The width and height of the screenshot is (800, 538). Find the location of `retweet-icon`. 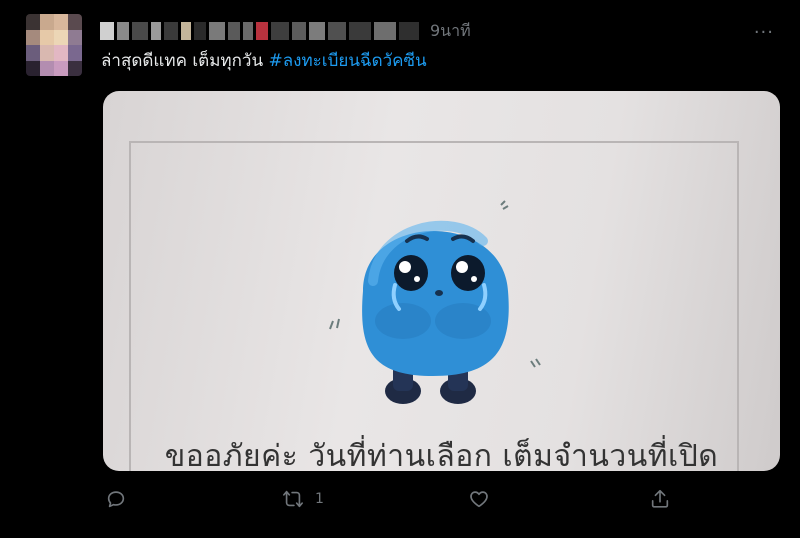

retweet-icon is located at coordinates (293, 499).